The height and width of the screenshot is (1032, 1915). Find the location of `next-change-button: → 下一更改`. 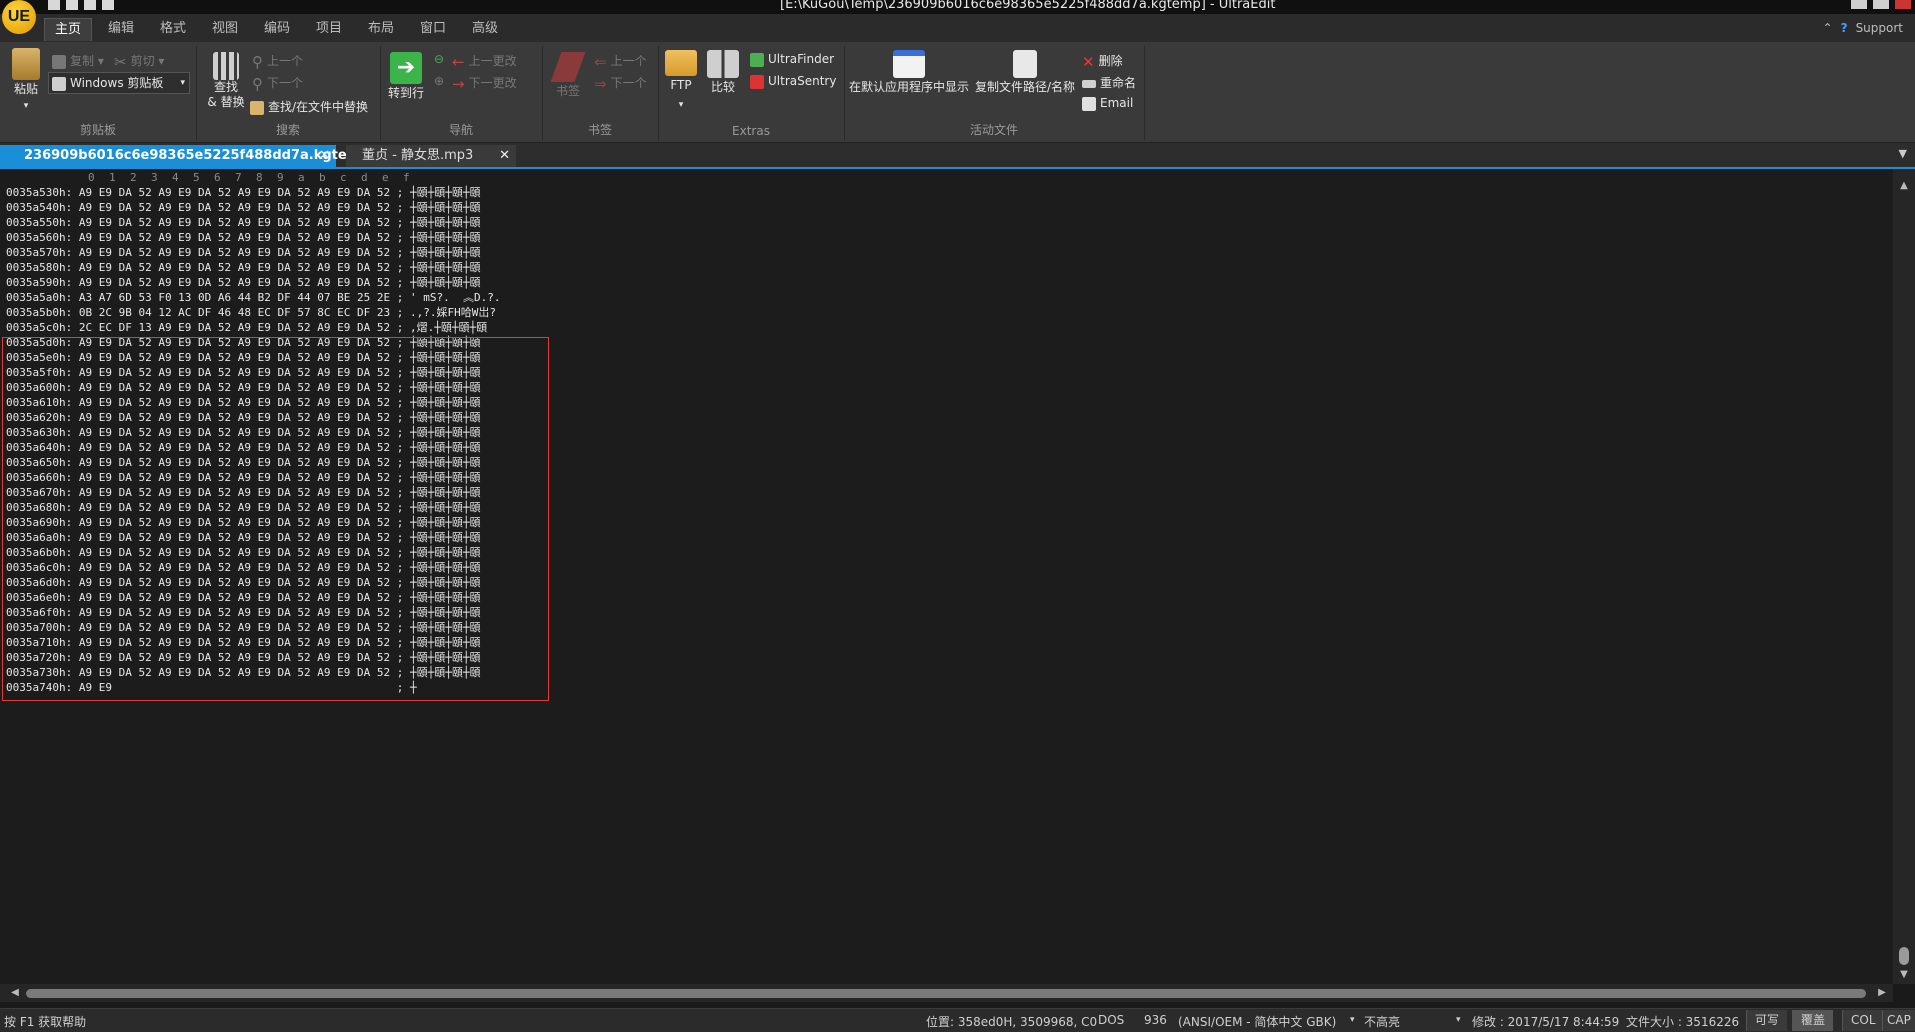

next-change-button: → 下一更改 is located at coordinates (484, 82).